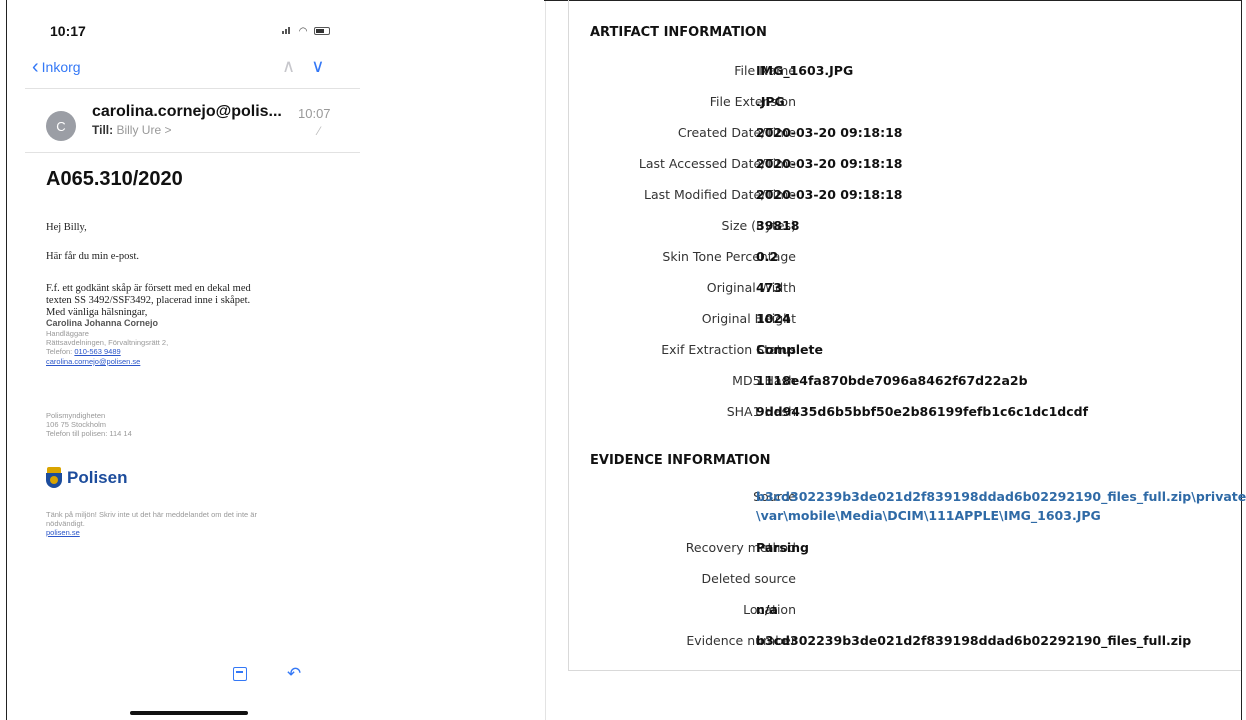  What do you see at coordinates (773, 318) in the screenshot?
I see `artifact-field-value: 1024` at bounding box center [773, 318].